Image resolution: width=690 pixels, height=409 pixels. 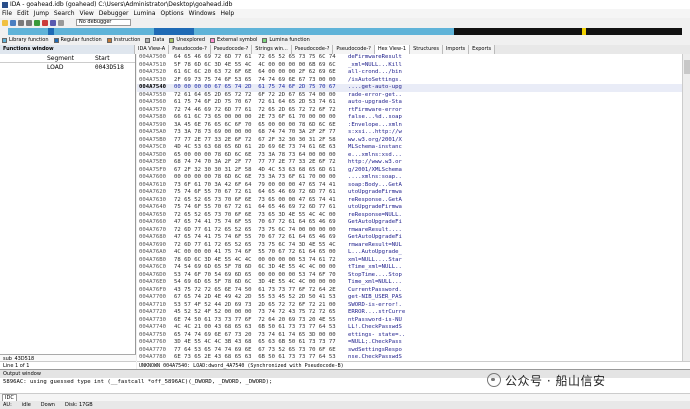 I want to click on stop-icon, so click(x=45, y=22).